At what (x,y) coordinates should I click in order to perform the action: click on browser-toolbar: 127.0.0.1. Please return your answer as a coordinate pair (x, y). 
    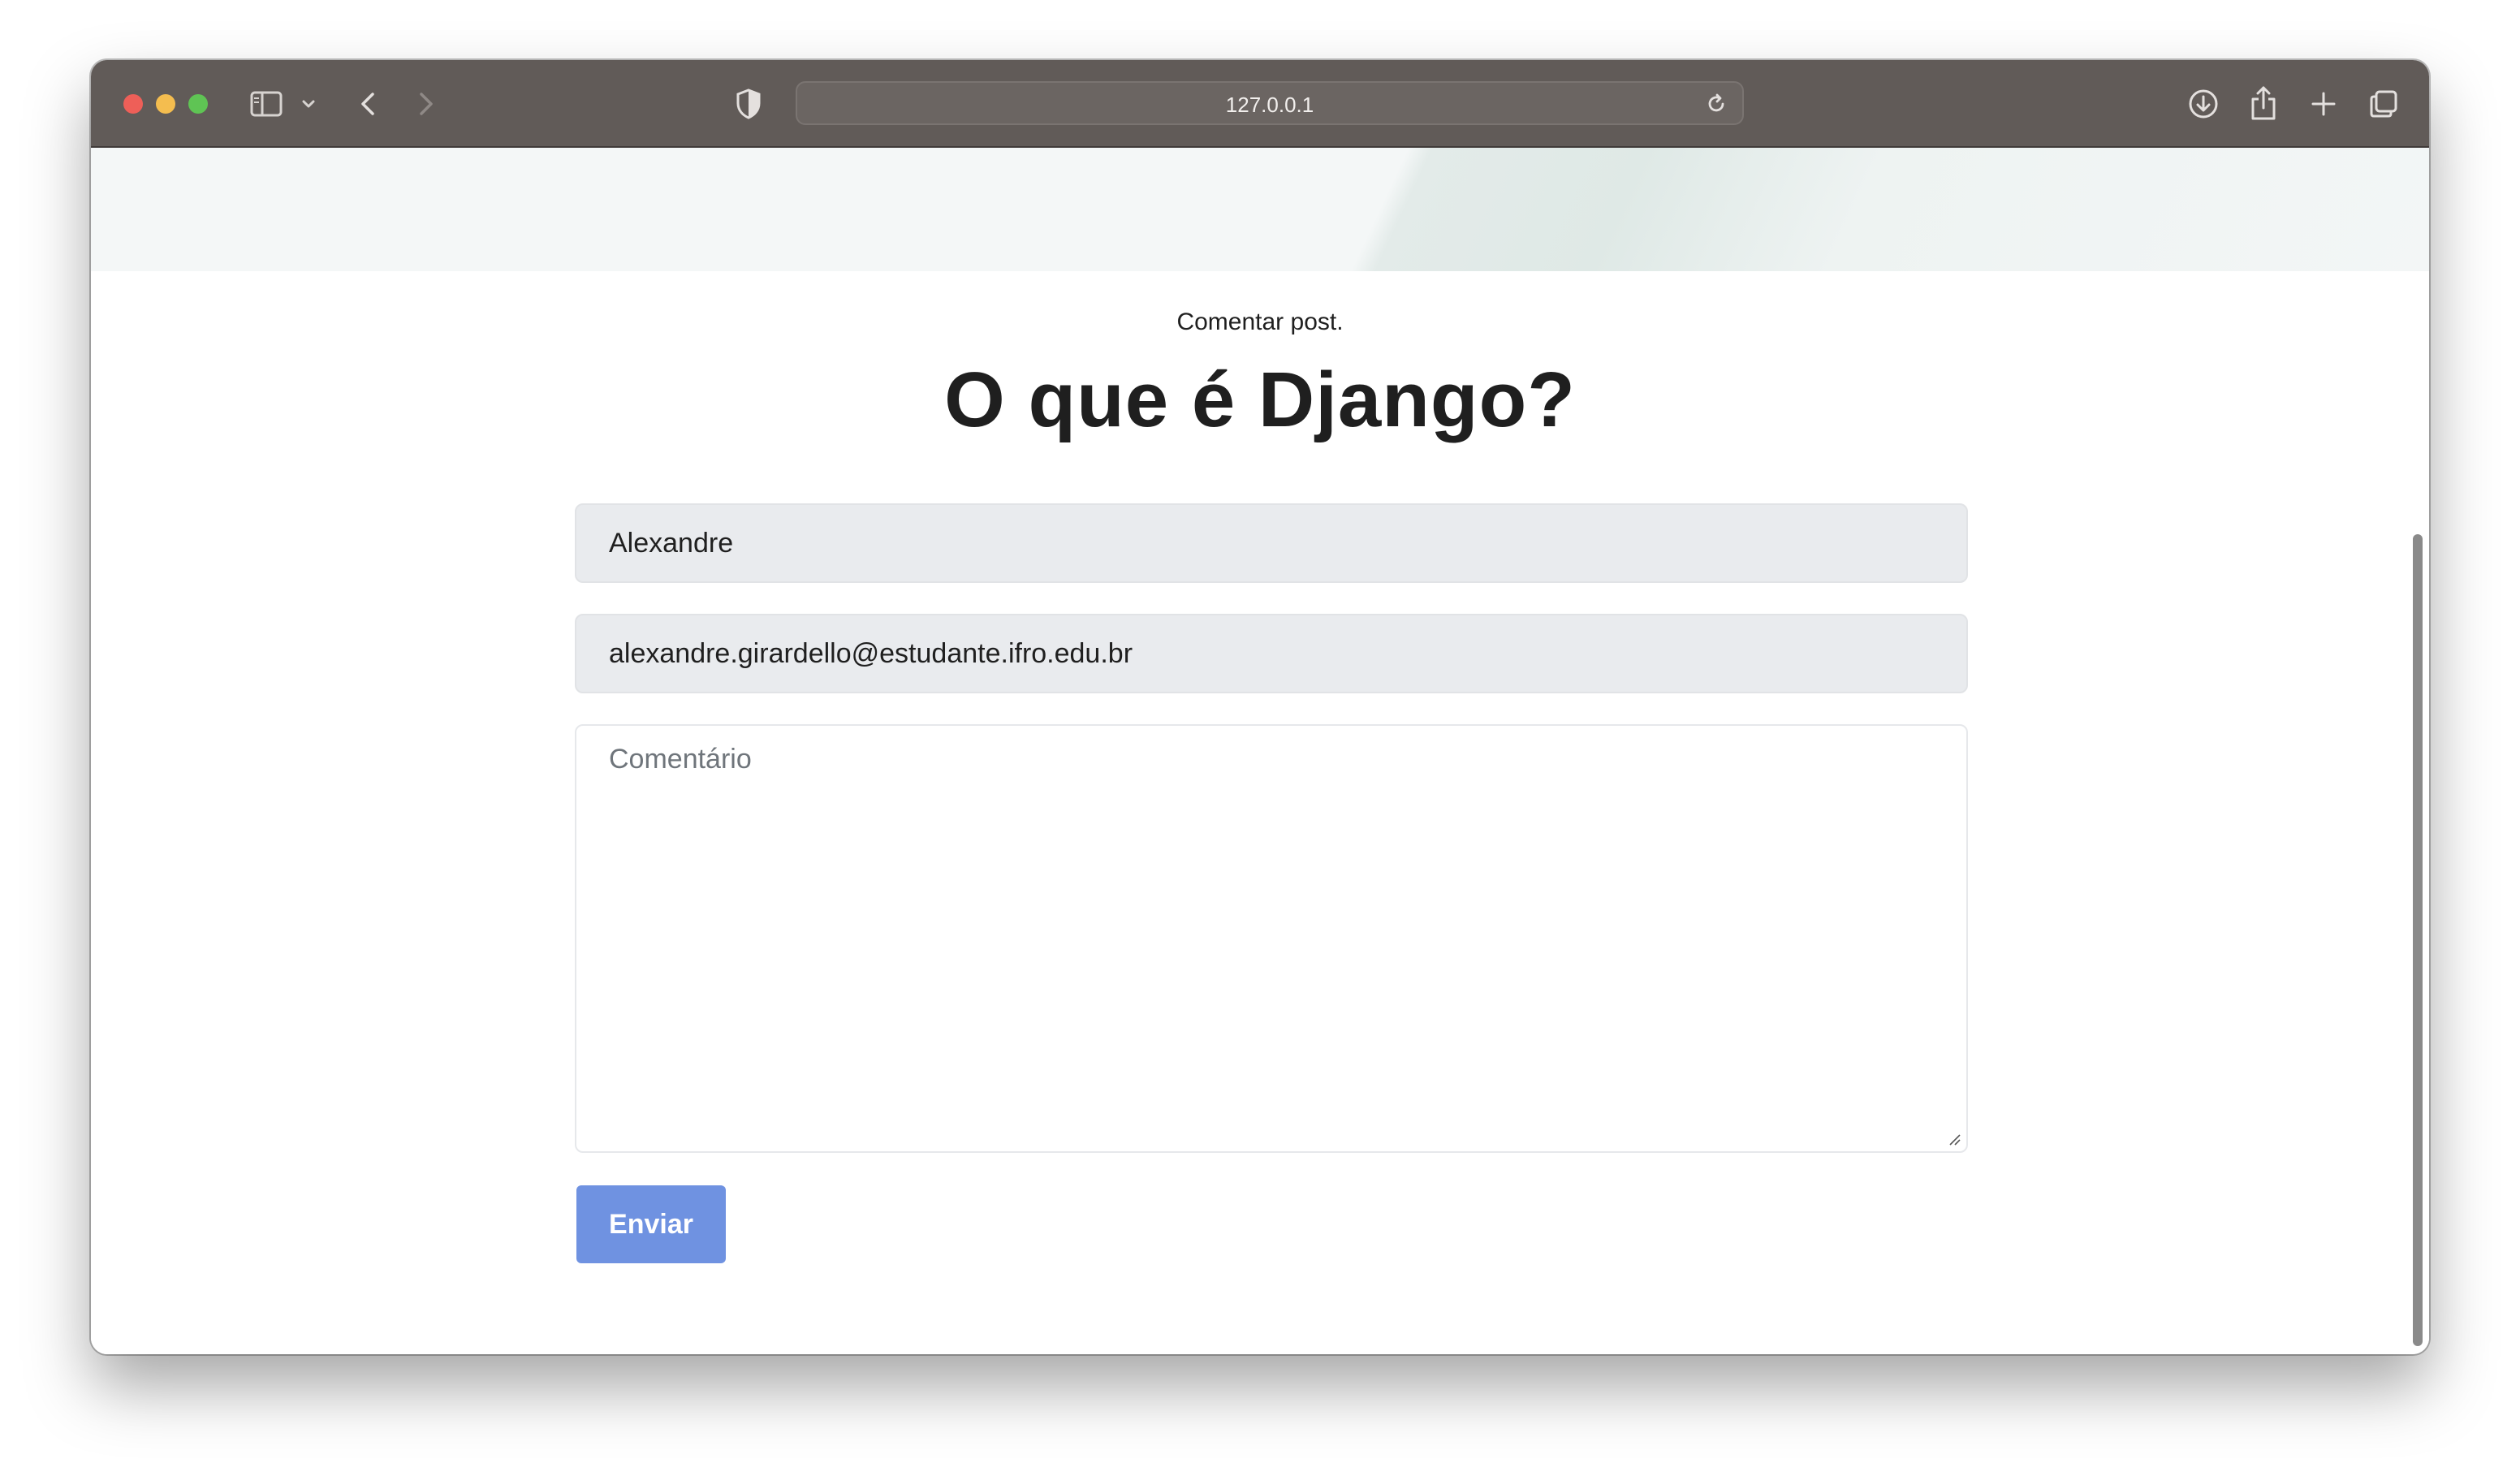
    Looking at the image, I should click on (1260, 104).